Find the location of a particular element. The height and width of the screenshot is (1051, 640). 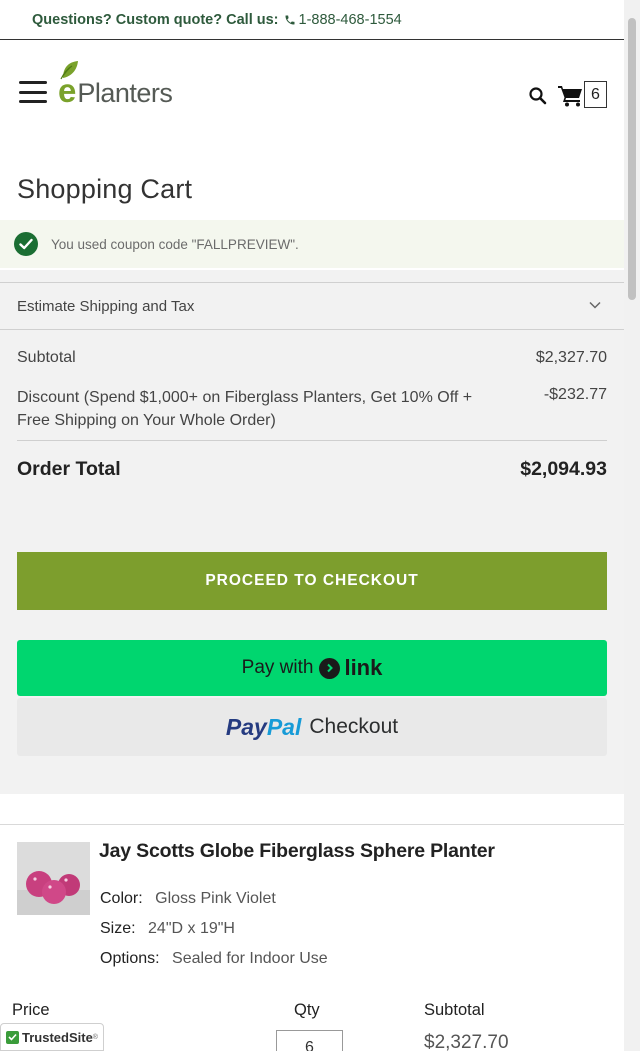

menu-icon is located at coordinates (33, 92).